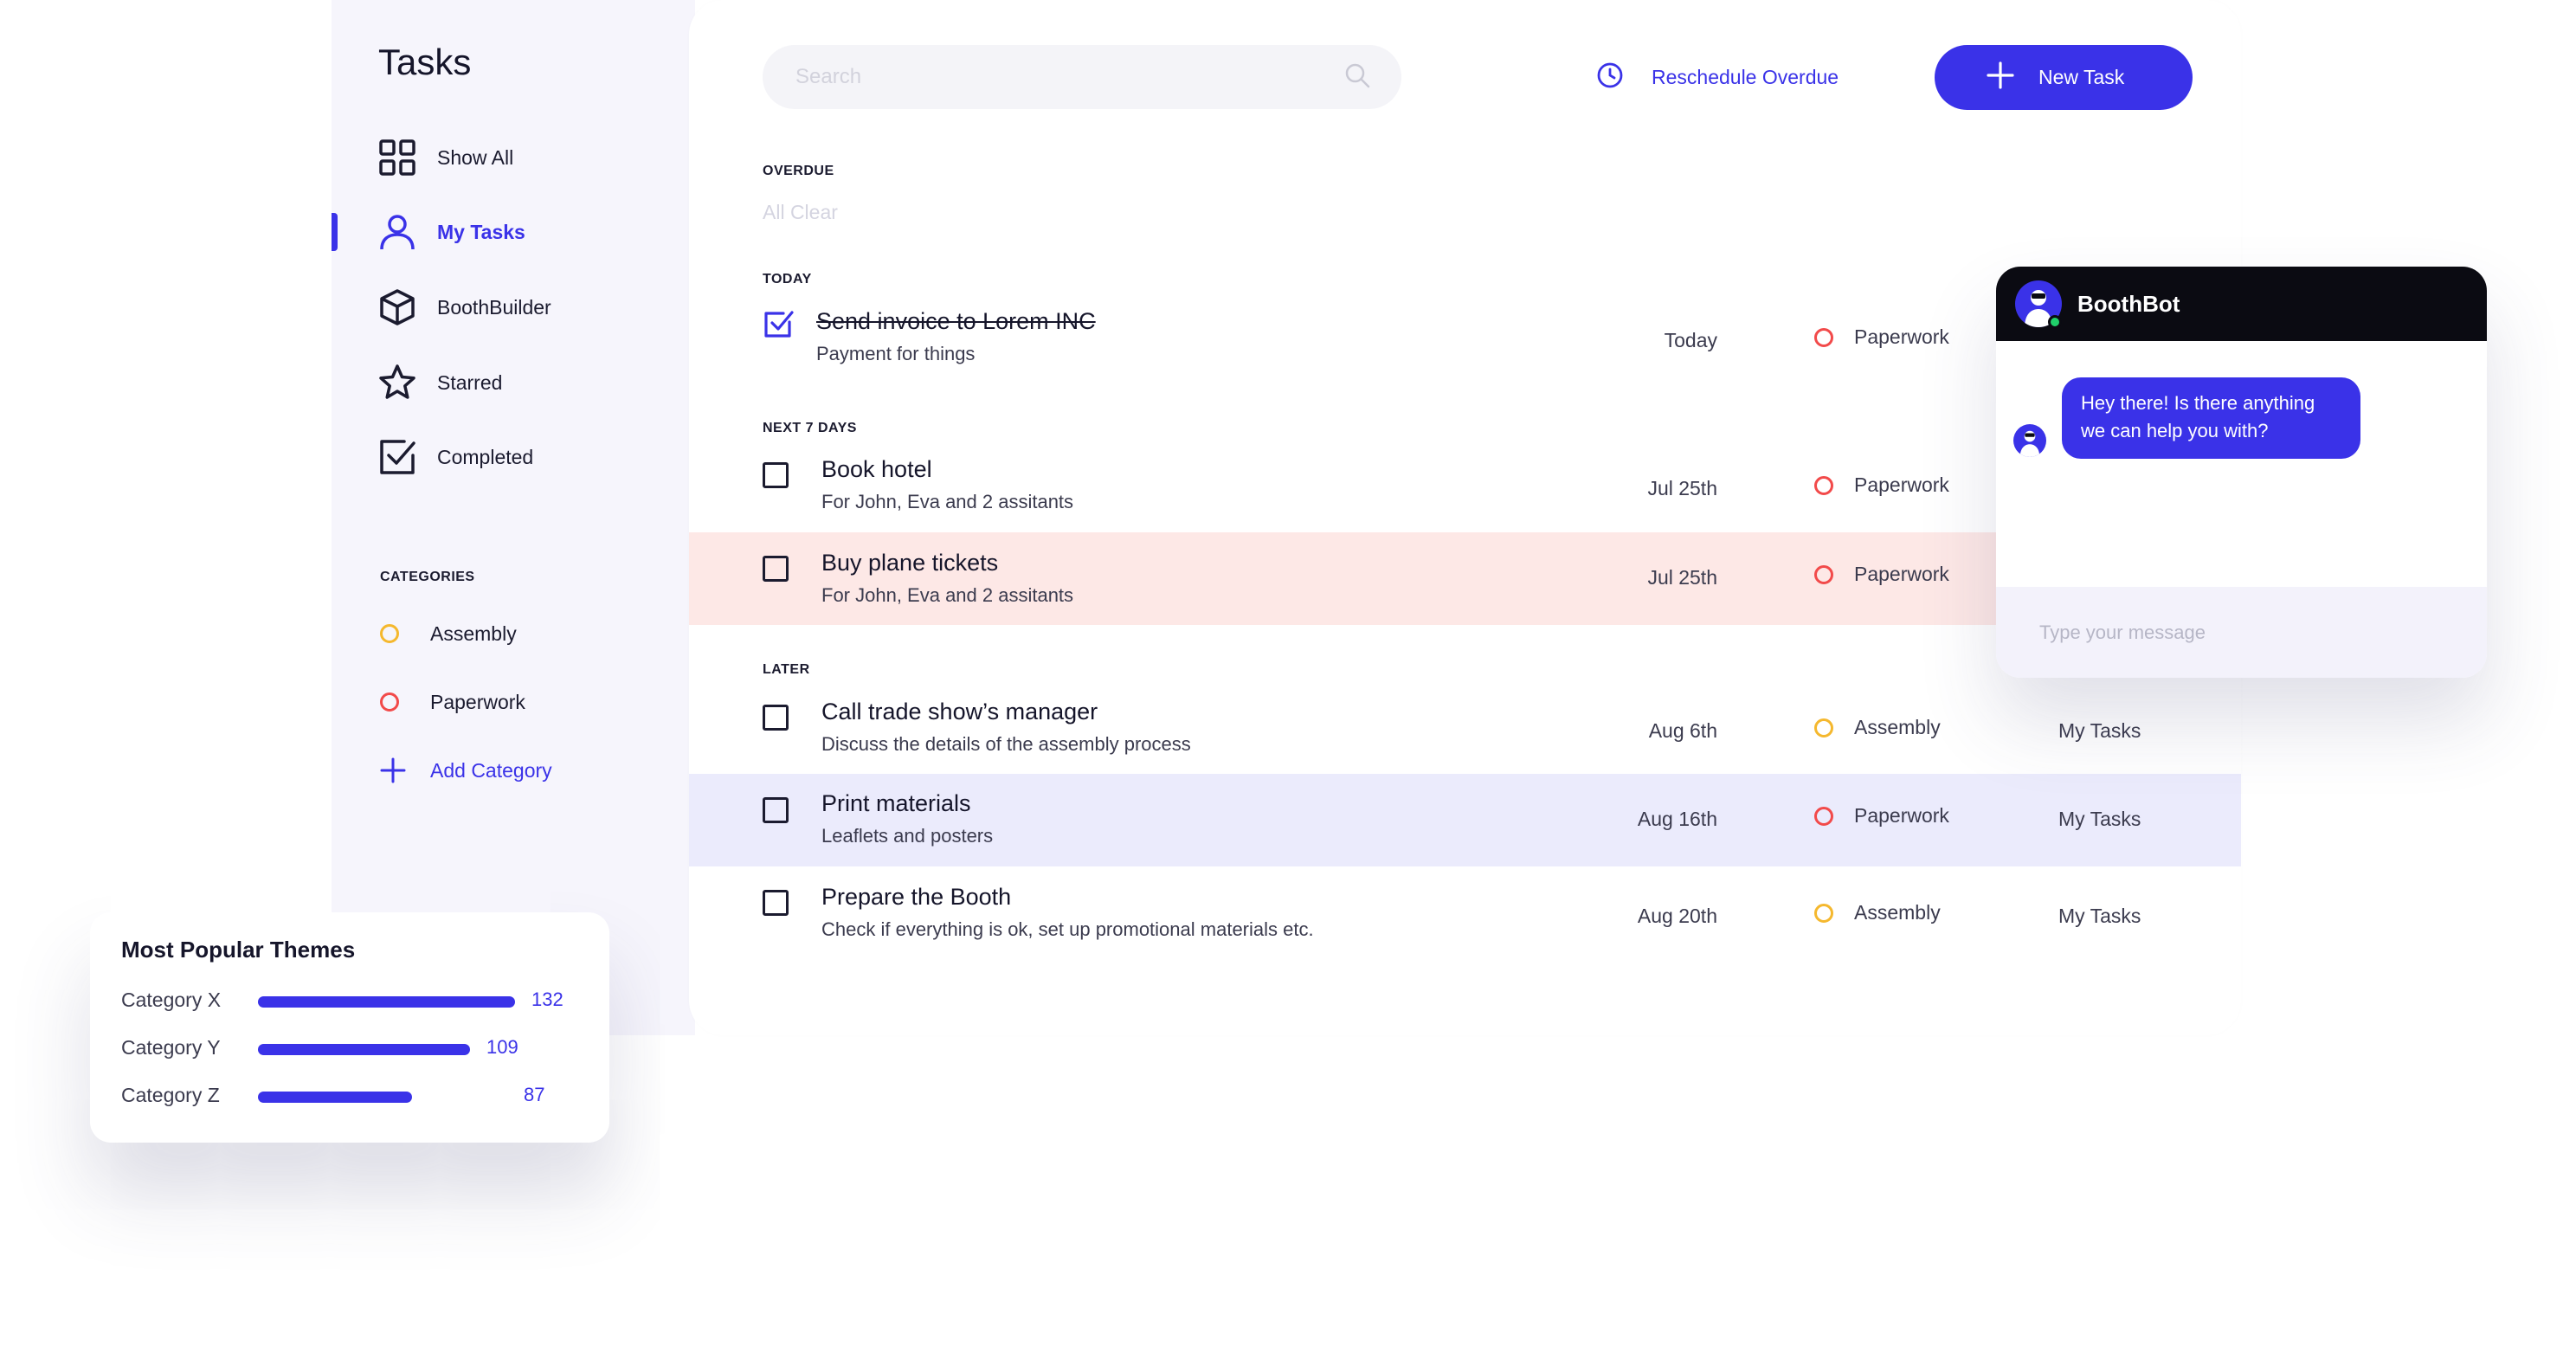 The width and height of the screenshot is (2576, 1359). What do you see at coordinates (397, 232) in the screenshot?
I see `user-icon` at bounding box center [397, 232].